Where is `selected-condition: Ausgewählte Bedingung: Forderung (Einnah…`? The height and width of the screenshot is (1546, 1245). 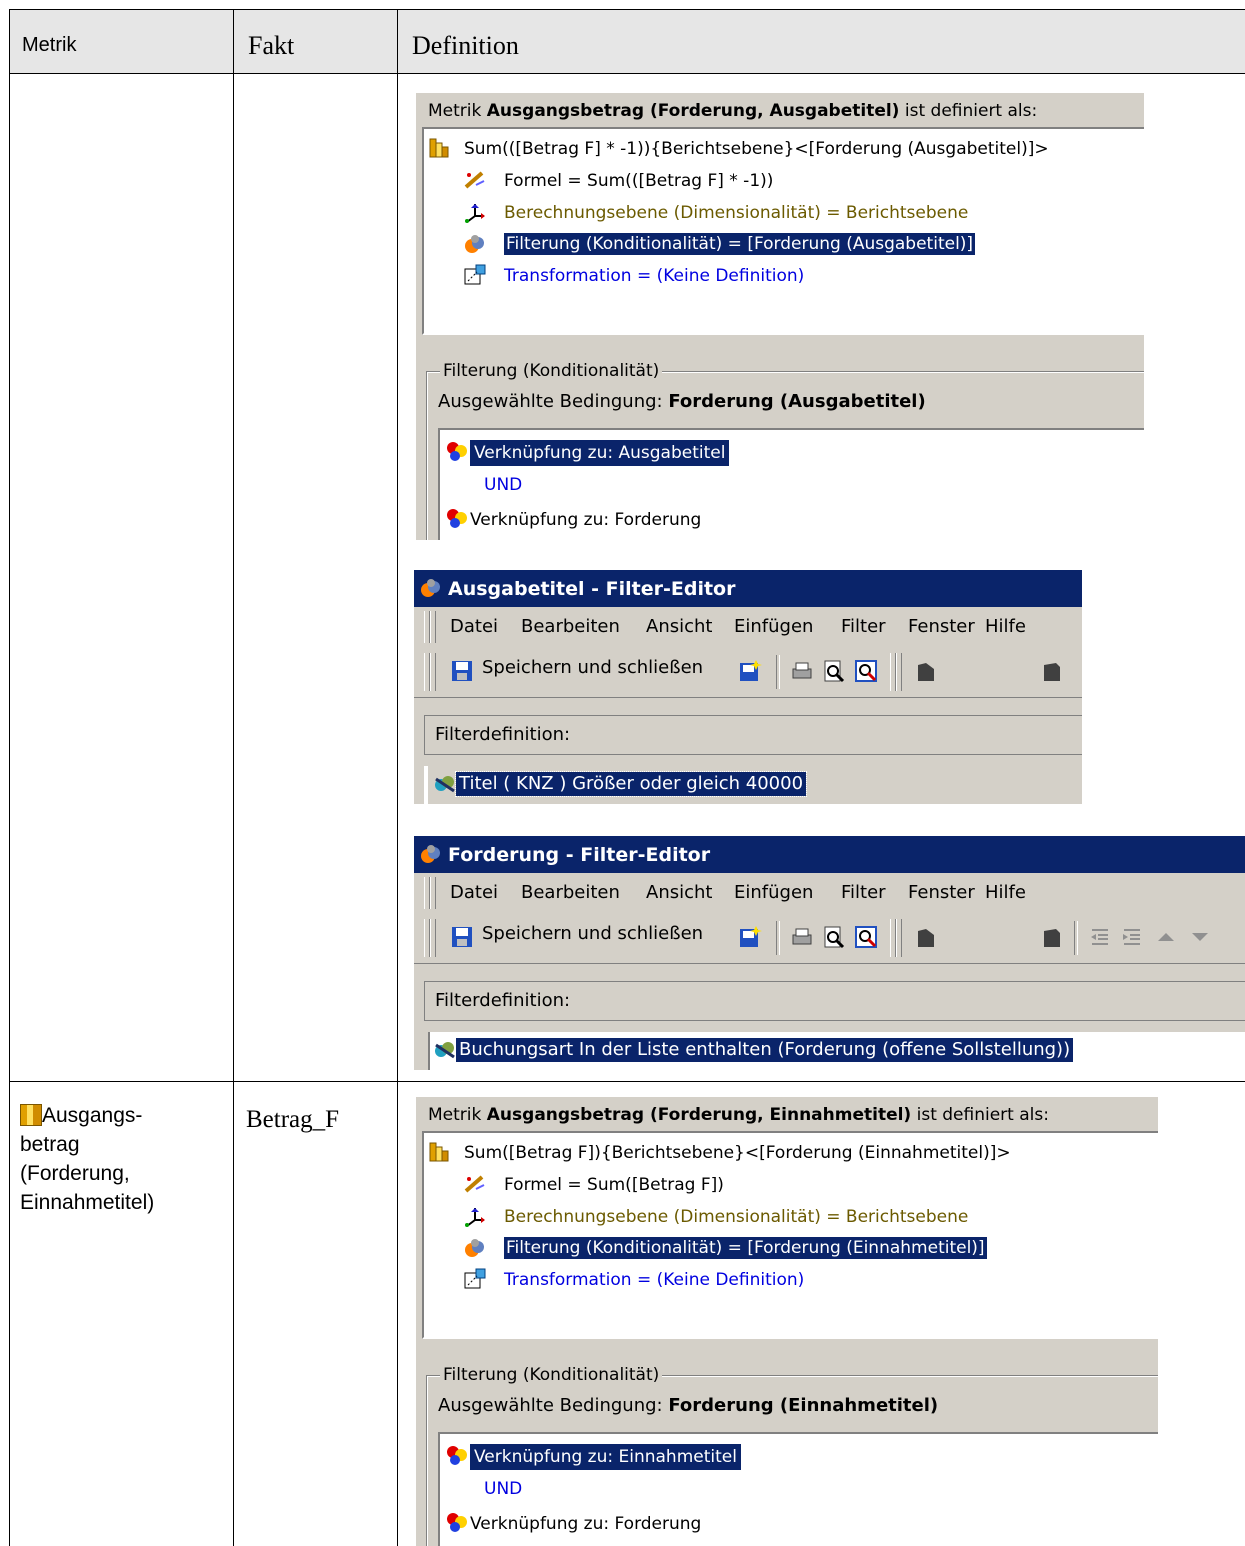 selected-condition: Ausgewählte Bedingung: Forderung (Einnah… is located at coordinates (688, 1405).